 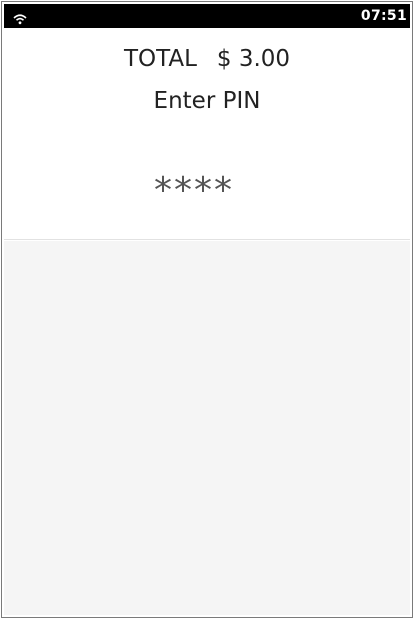 What do you see at coordinates (383, 16) in the screenshot?
I see `status-clock: 07:51` at bounding box center [383, 16].